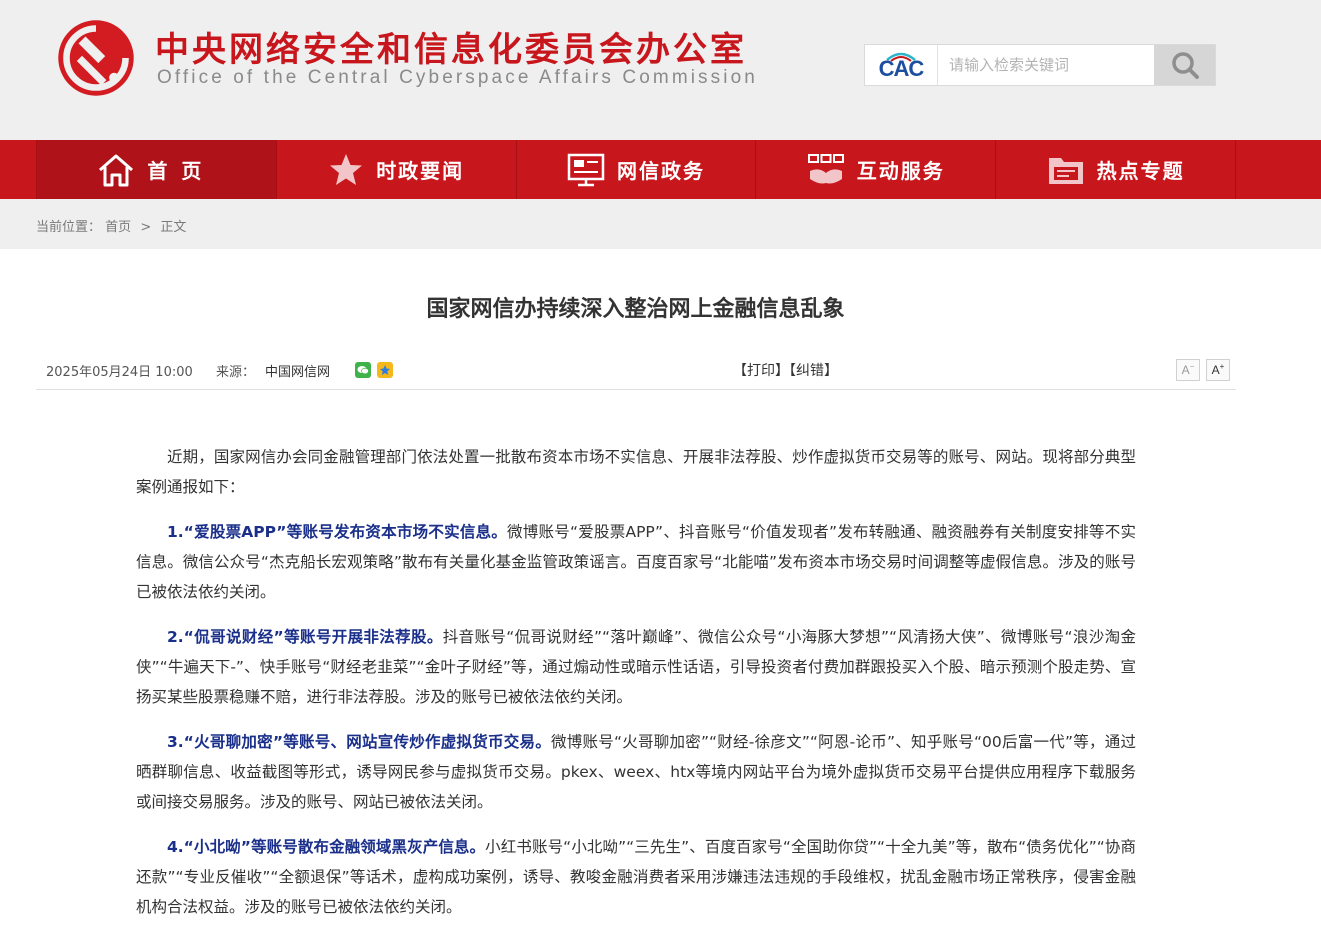  Describe the element at coordinates (173, 227) in the screenshot. I see `breadcrumb-current: 正文` at that location.